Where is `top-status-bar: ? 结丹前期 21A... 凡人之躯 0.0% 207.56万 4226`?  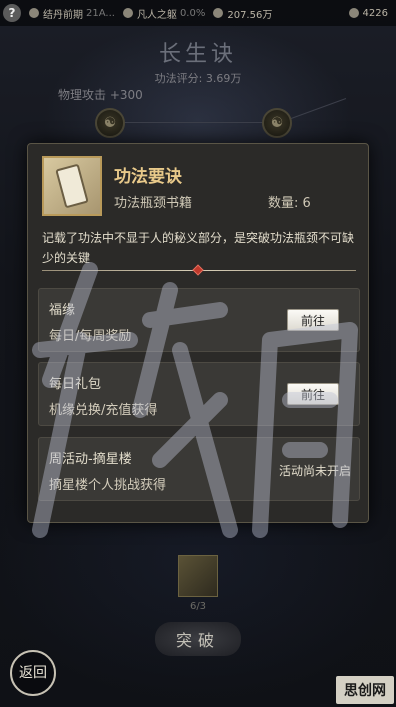
top-status-bar: ? 结丹前期 21A... 凡人之躯 0.0% 207.56万 4226 is located at coordinates (198, 13).